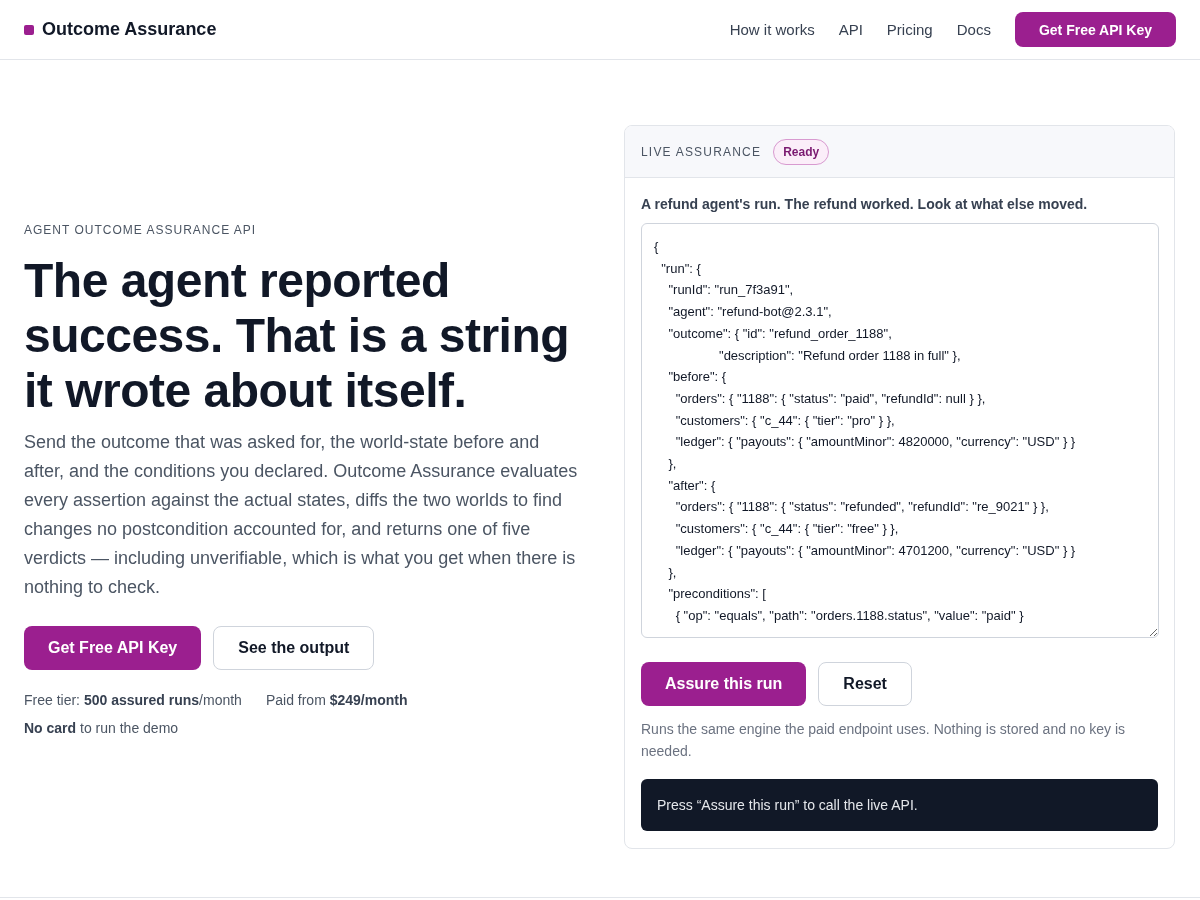  What do you see at coordinates (884, 740) in the screenshot?
I see `panel-hint: Runs the same engine the paid endpoint uses. Nothing is stored and no key is needed.` at bounding box center [884, 740].